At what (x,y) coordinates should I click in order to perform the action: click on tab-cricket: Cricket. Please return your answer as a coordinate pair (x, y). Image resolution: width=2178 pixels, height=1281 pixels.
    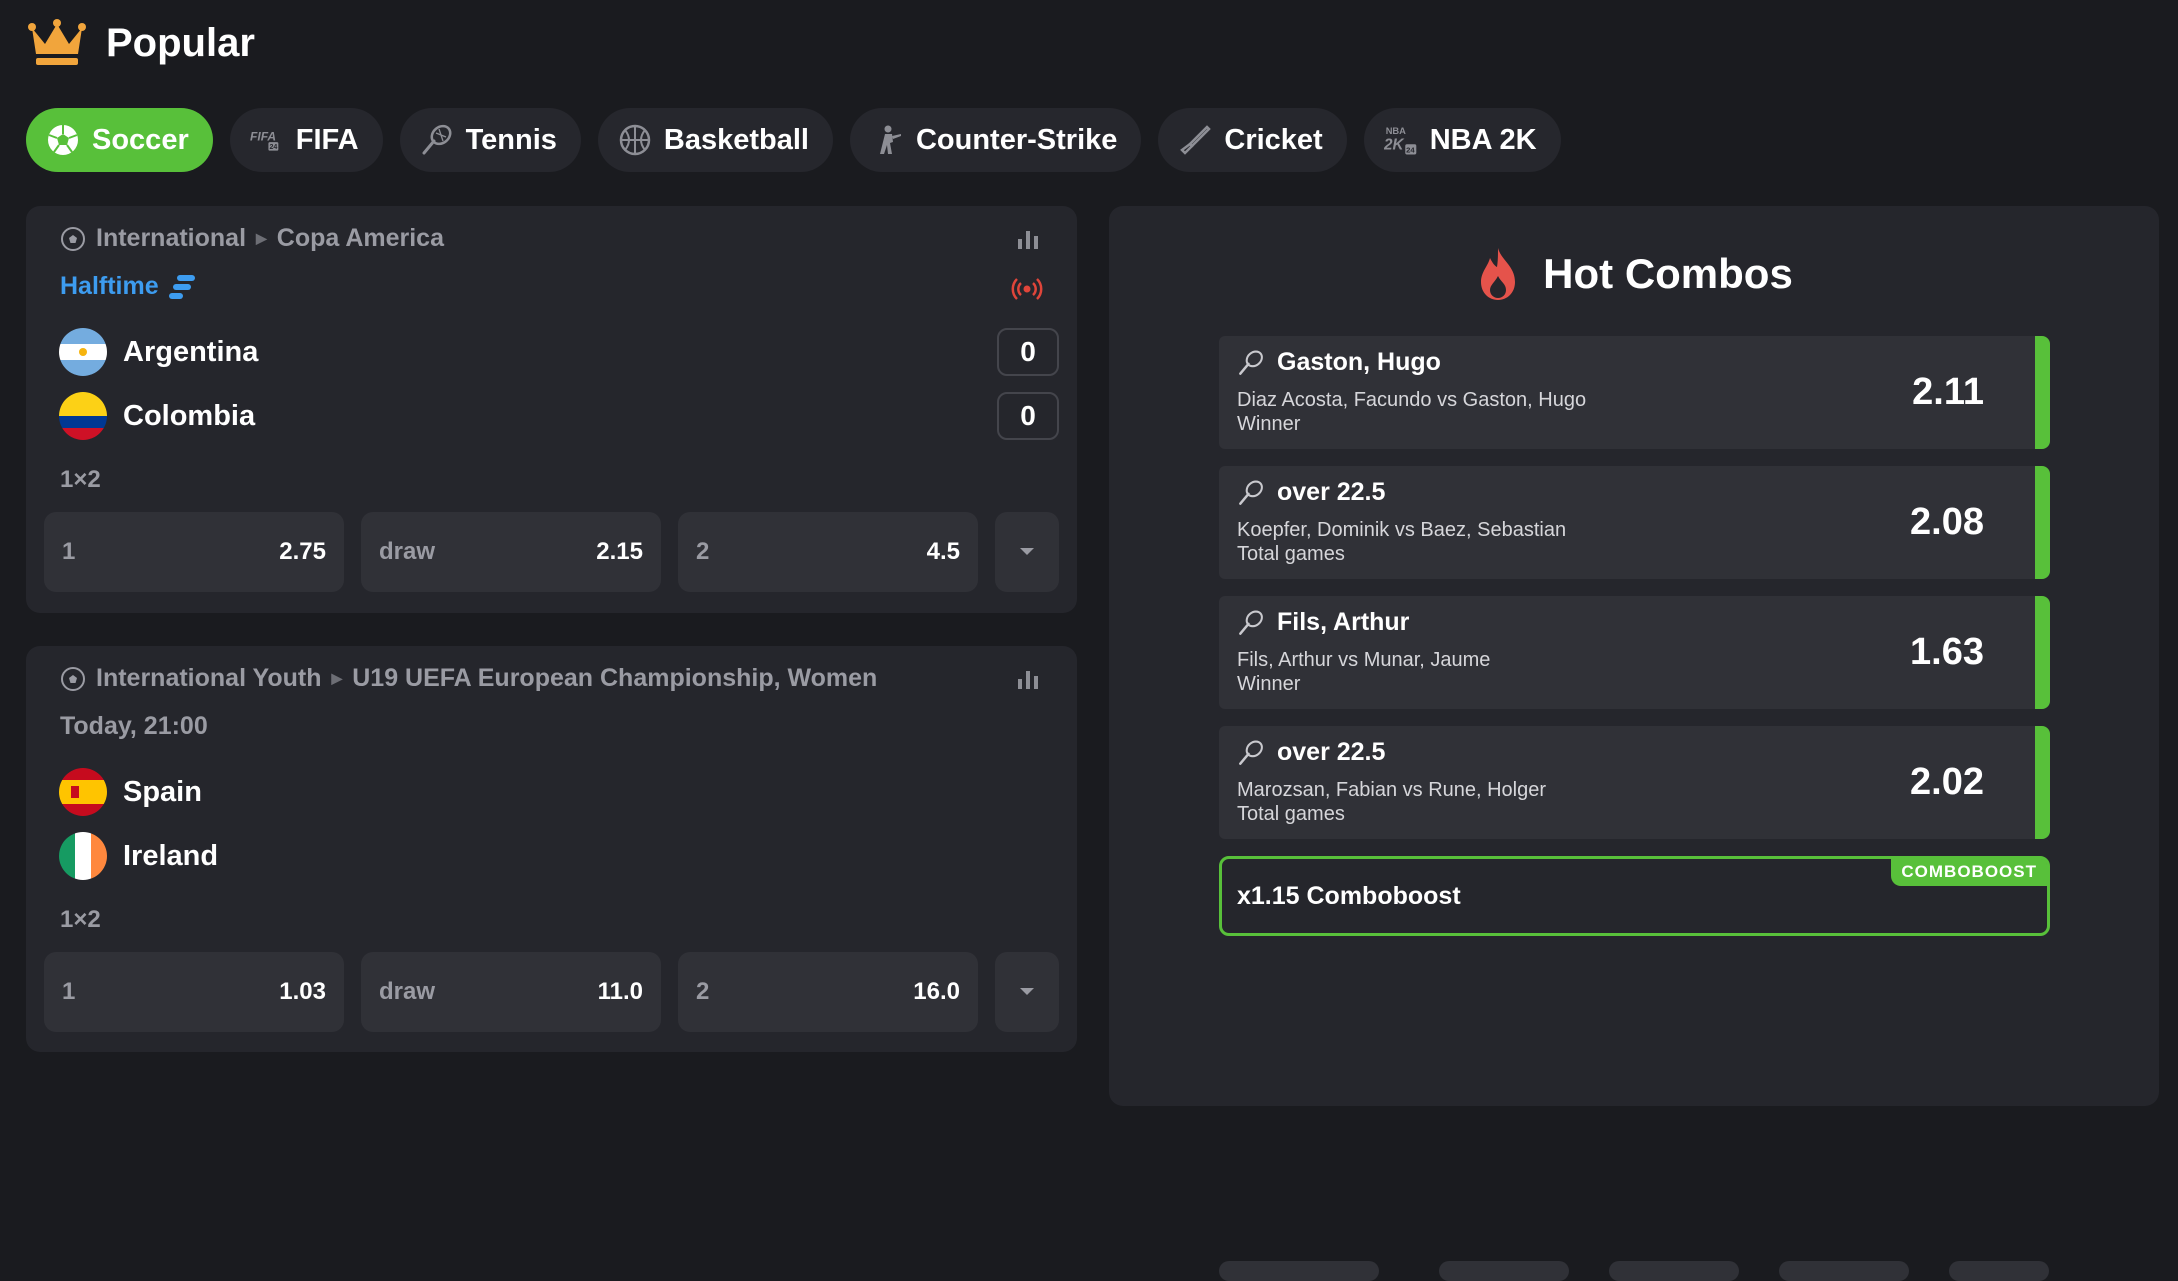
    Looking at the image, I should click on (1252, 140).